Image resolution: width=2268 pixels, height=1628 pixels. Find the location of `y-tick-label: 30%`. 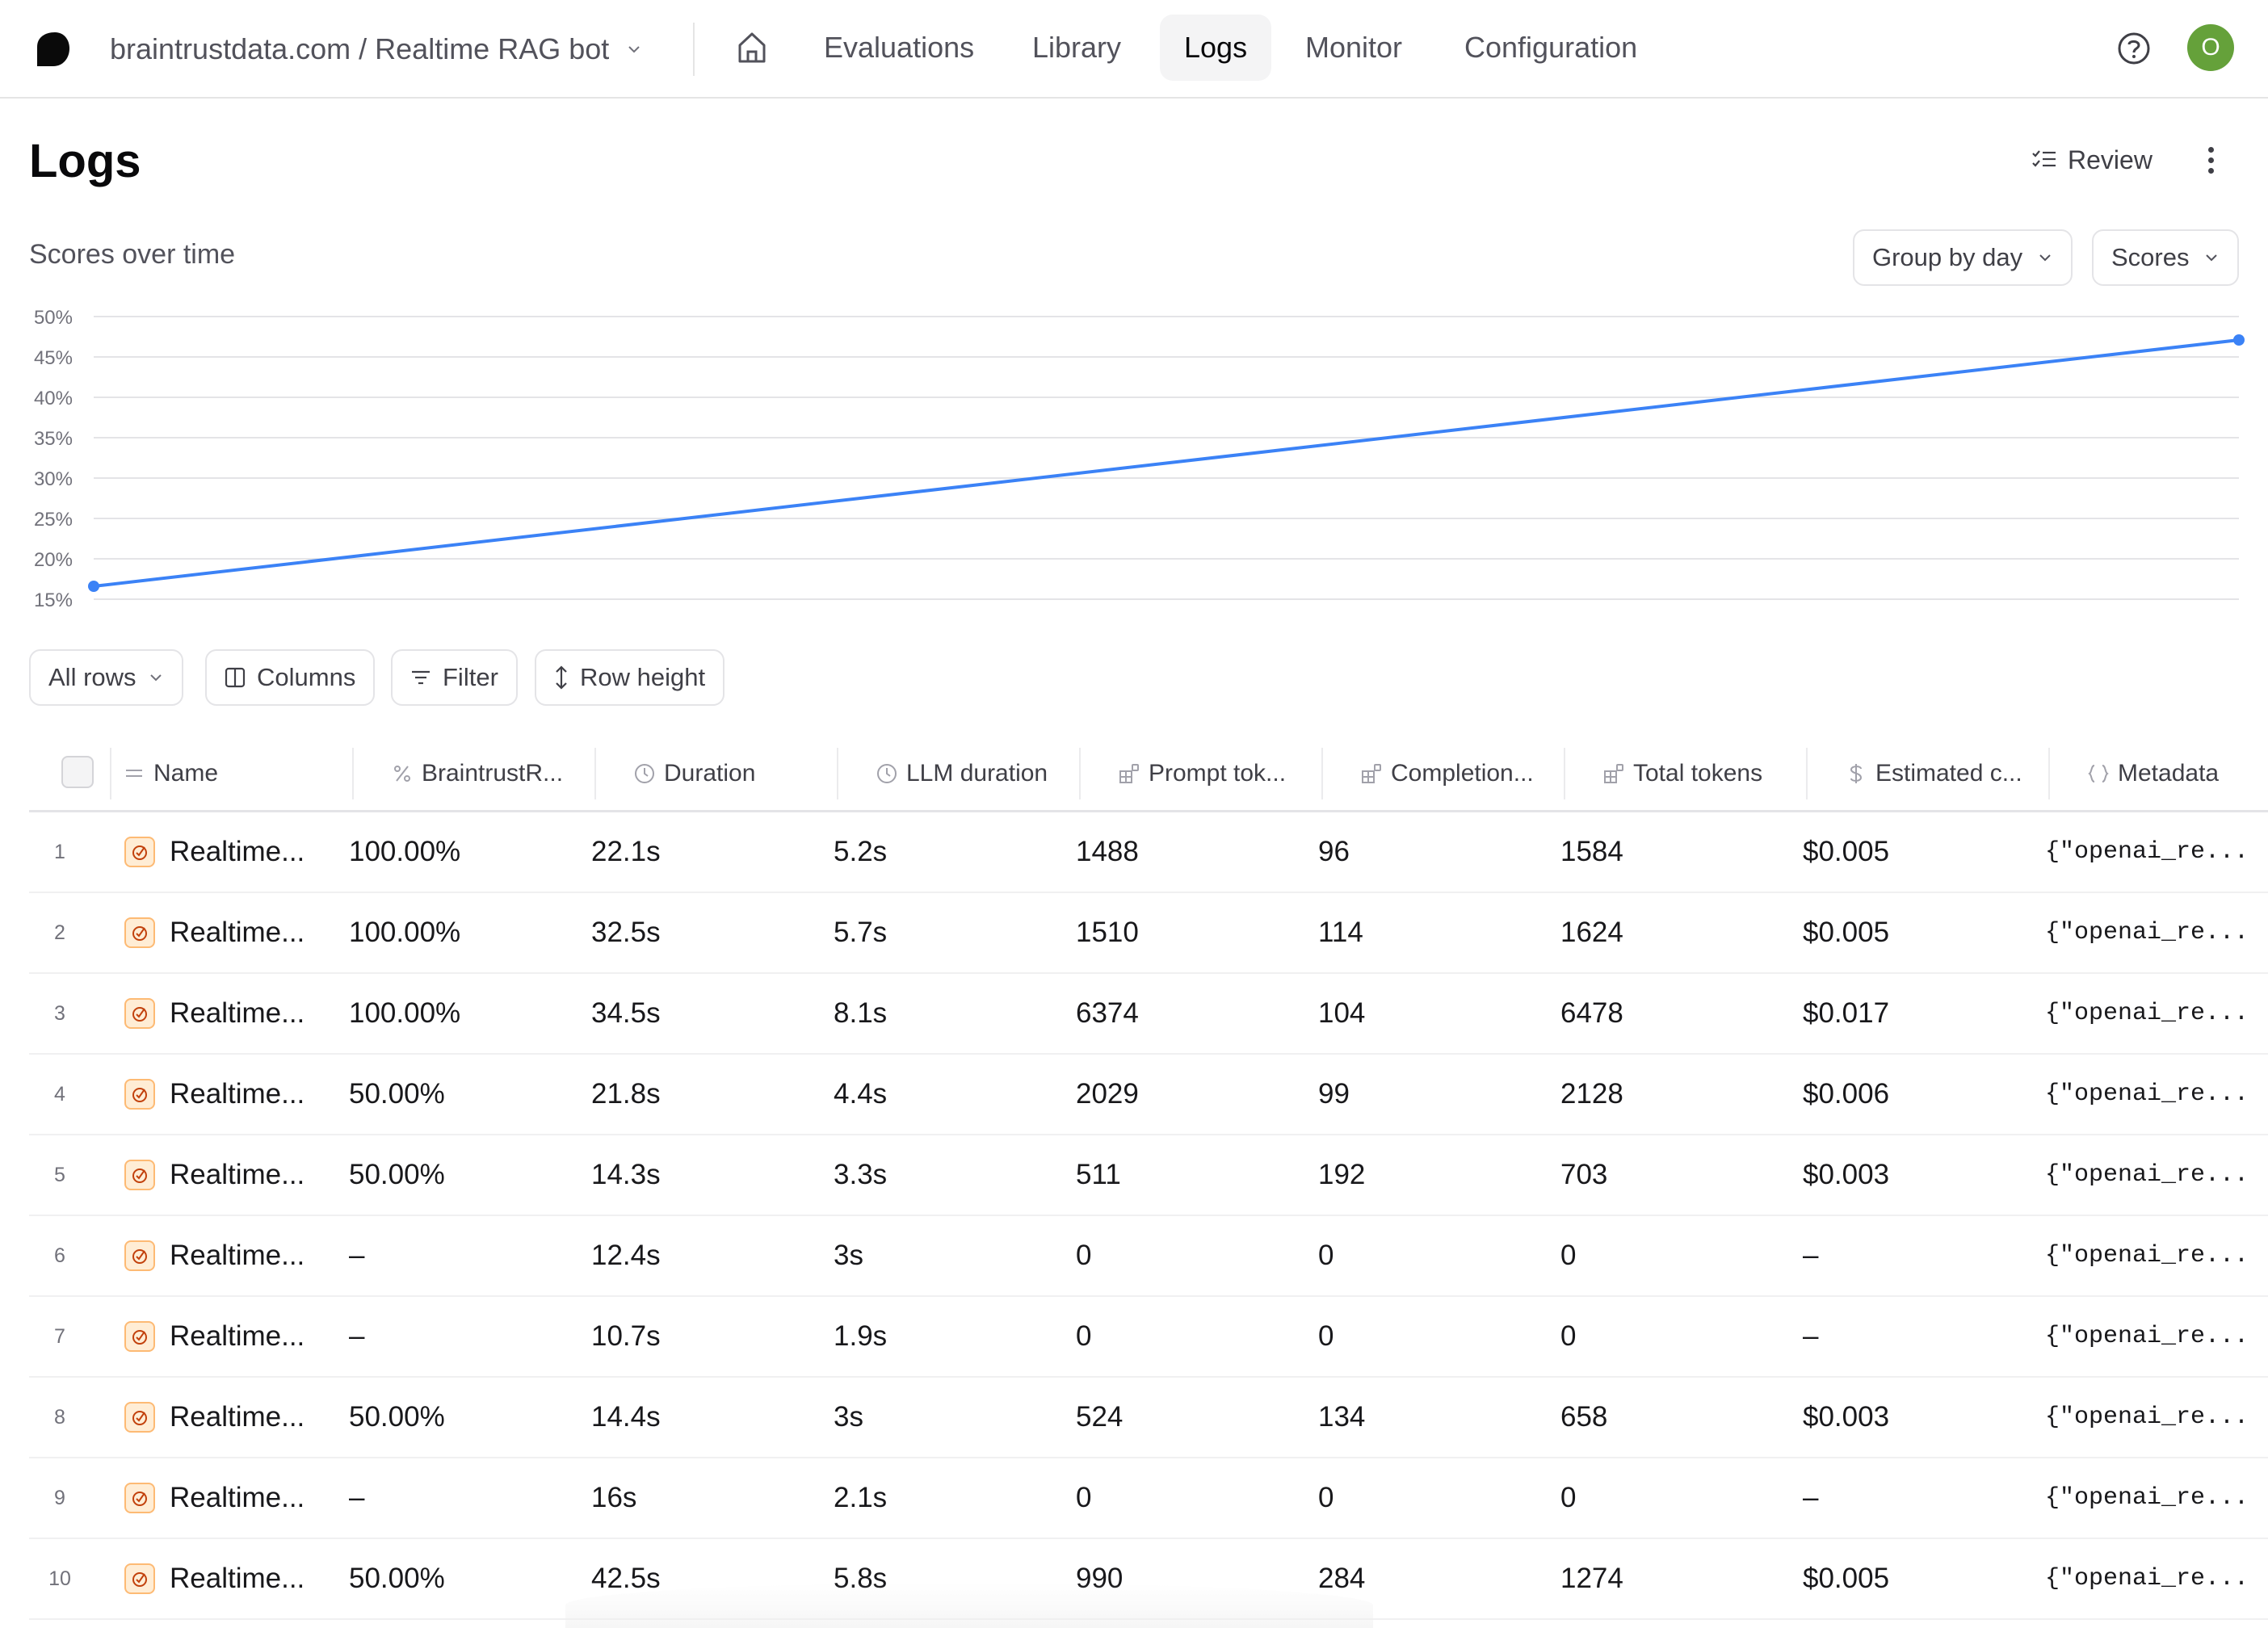

y-tick-label: 30% is located at coordinates (53, 479).